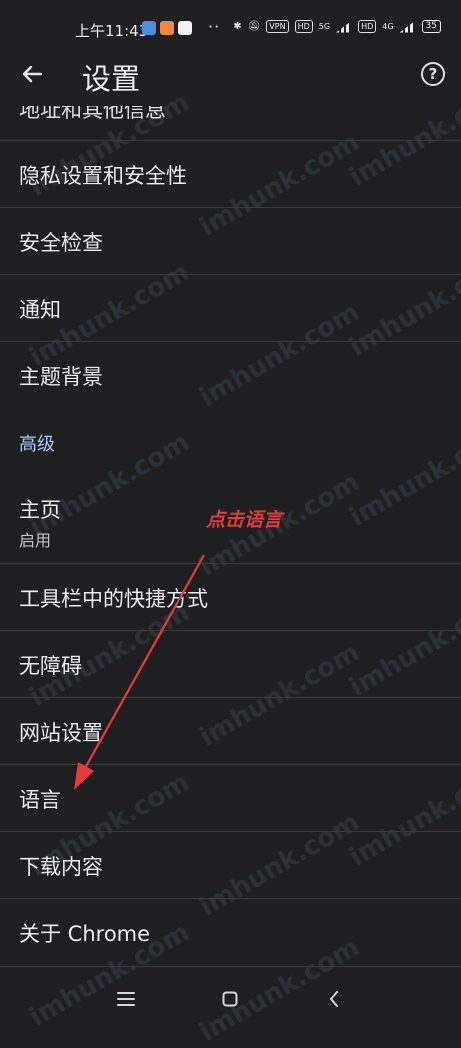 The image size is (461, 1048). What do you see at coordinates (244, 520) in the screenshot?
I see `annotation-label: 点击语言` at bounding box center [244, 520].